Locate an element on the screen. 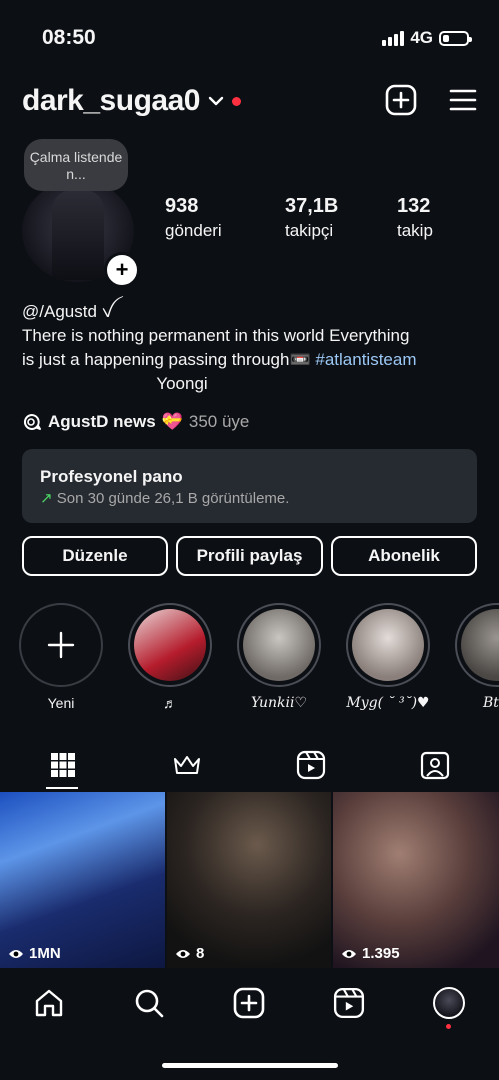  post-views: 1.395 is located at coordinates (370, 953).